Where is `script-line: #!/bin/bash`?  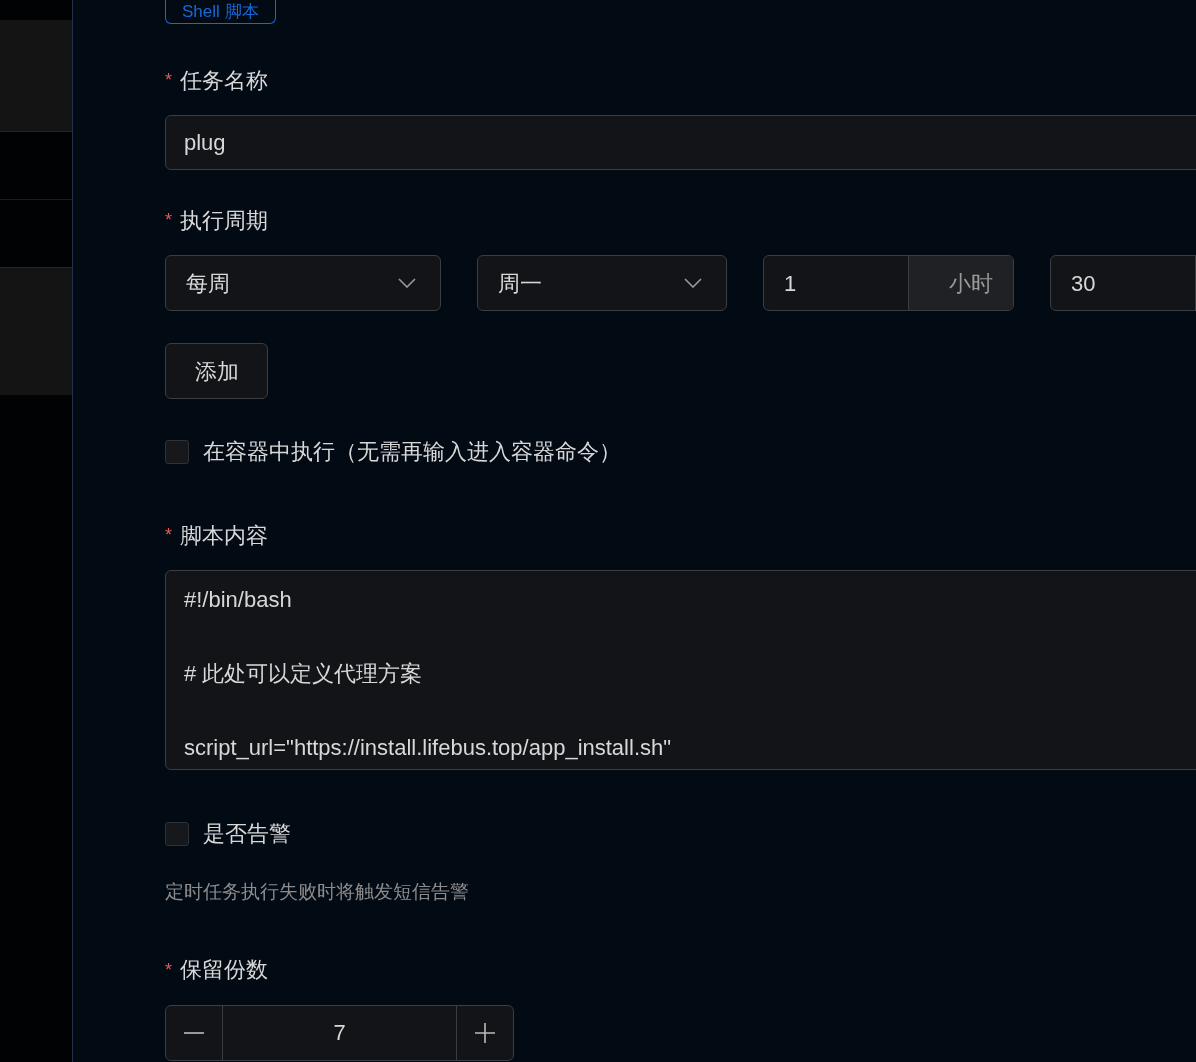
script-line: #!/bin/bash is located at coordinates (238, 600).